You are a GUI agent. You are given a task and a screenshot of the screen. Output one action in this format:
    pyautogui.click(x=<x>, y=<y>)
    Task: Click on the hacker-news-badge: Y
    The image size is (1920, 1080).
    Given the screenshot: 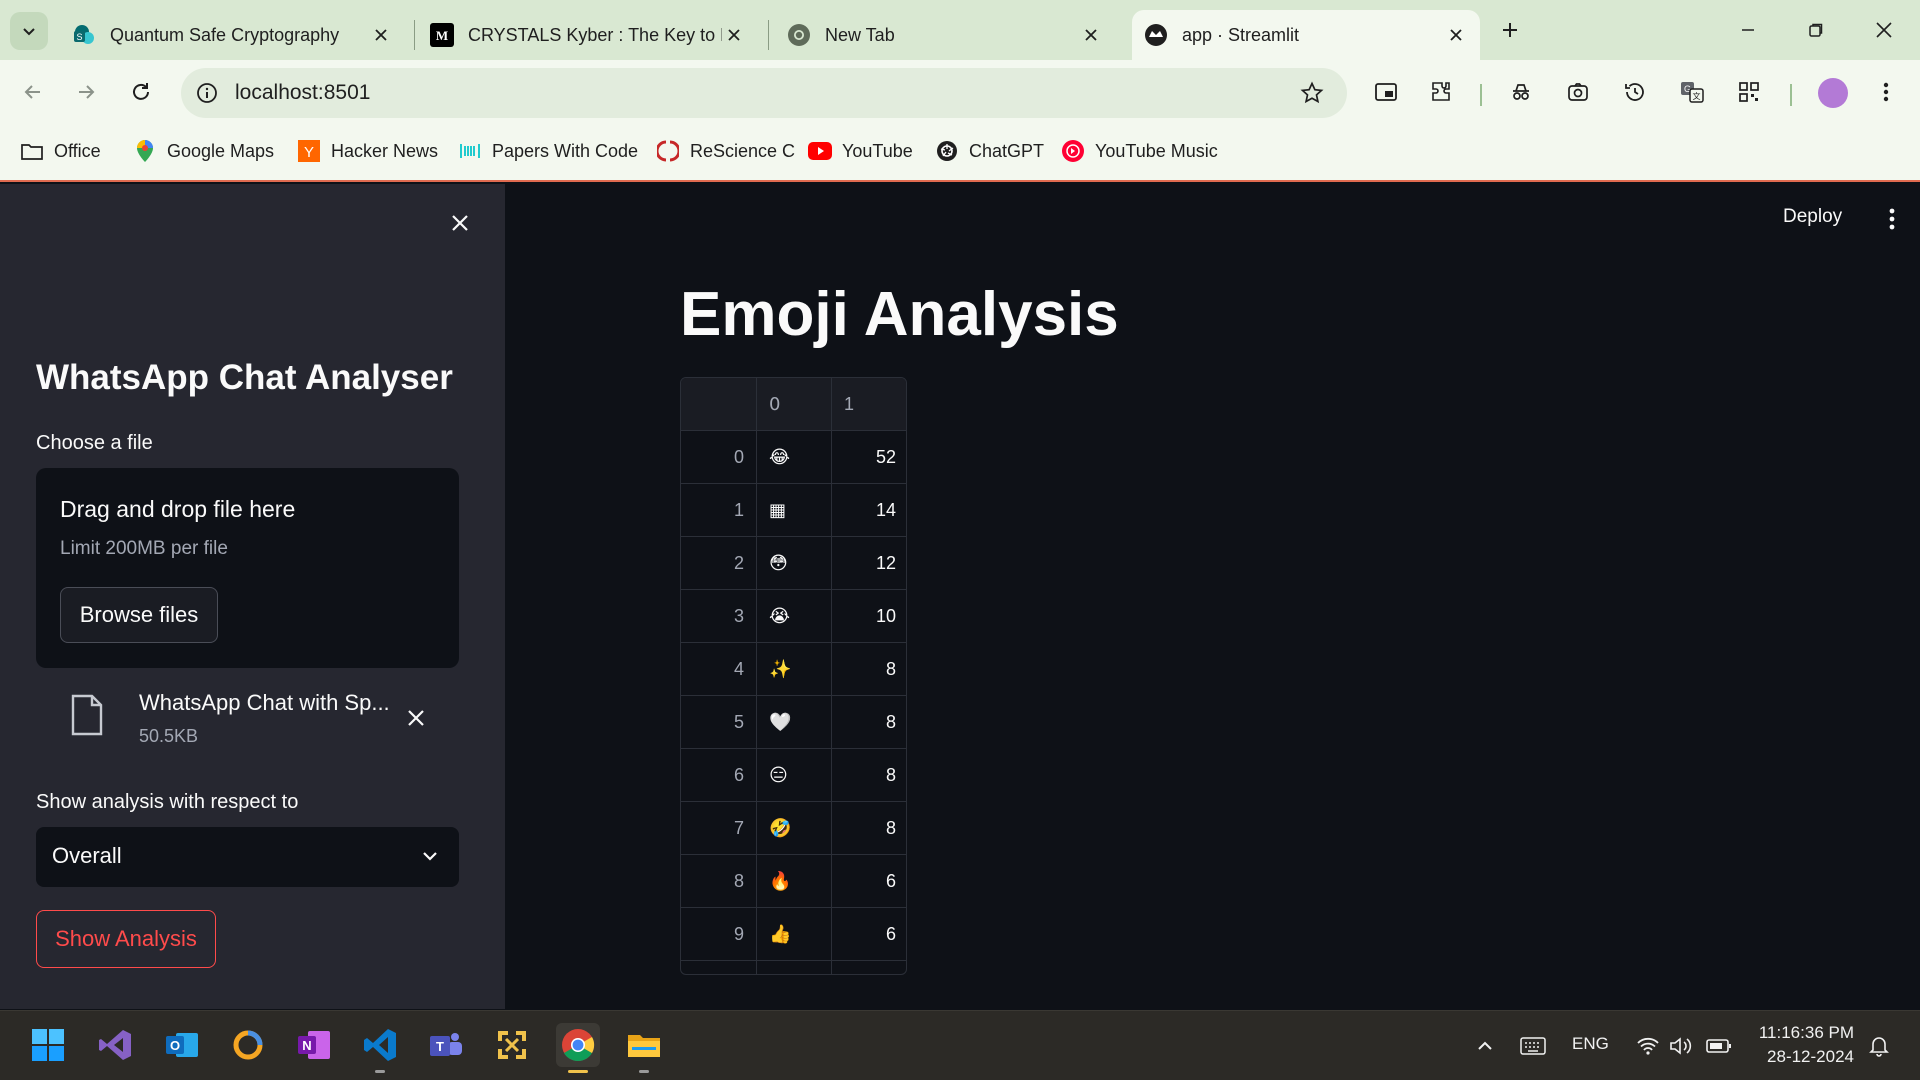 What is the action you would take?
    pyautogui.click(x=309, y=152)
    